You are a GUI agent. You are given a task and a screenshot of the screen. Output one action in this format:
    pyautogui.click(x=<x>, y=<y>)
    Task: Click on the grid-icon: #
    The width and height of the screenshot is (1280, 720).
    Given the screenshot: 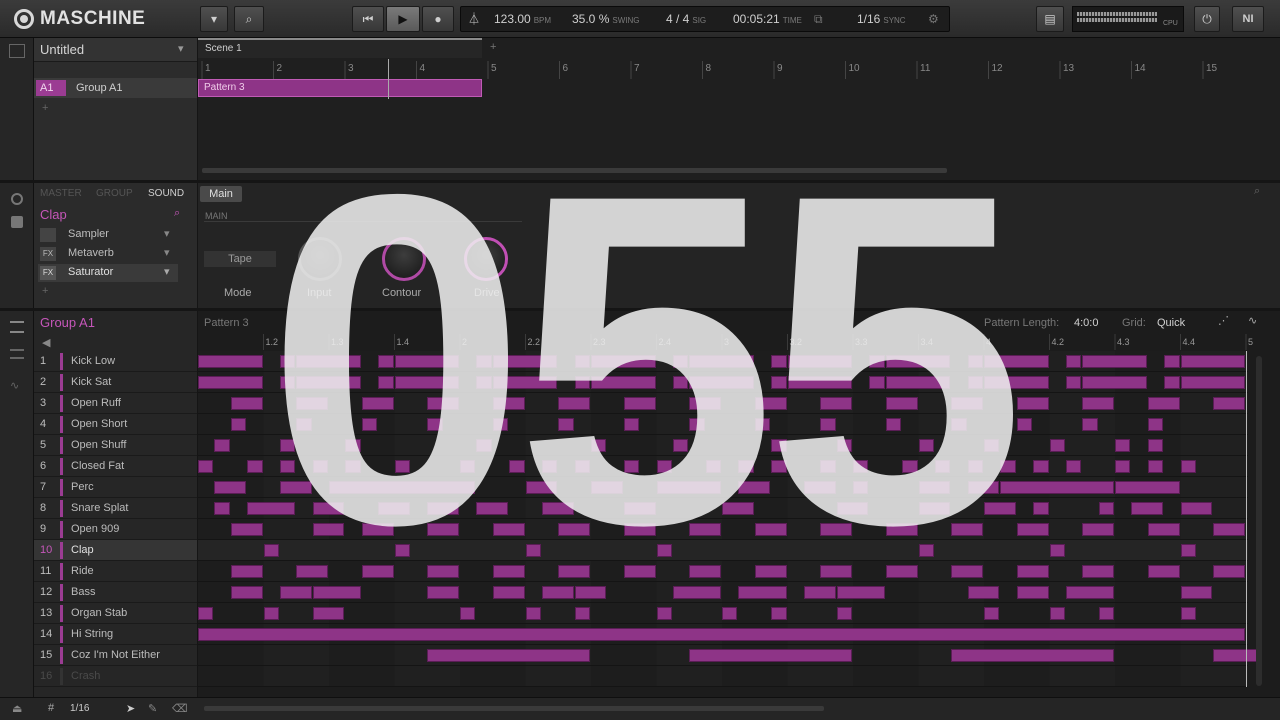 What is the action you would take?
    pyautogui.click(x=51, y=708)
    